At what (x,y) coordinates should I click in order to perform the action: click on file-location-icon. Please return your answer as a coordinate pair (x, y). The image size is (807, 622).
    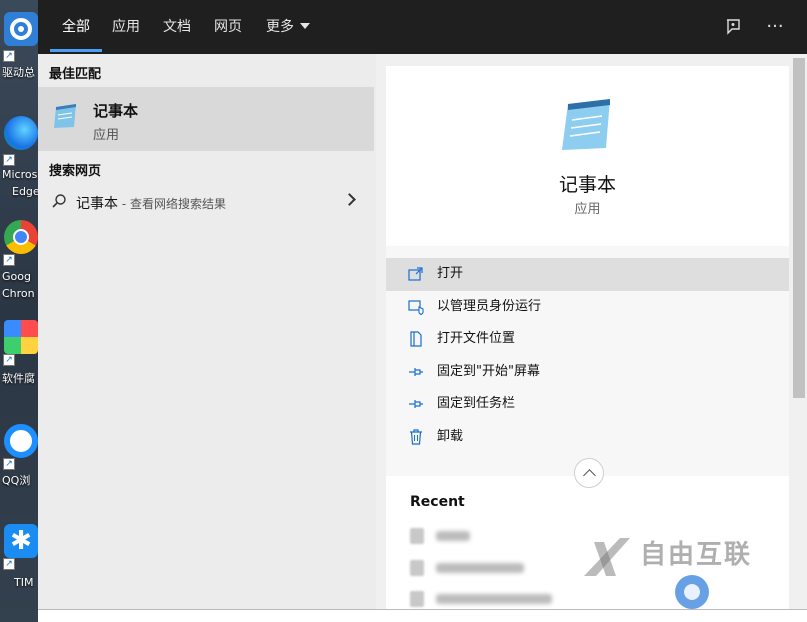
    Looking at the image, I should click on (416, 339).